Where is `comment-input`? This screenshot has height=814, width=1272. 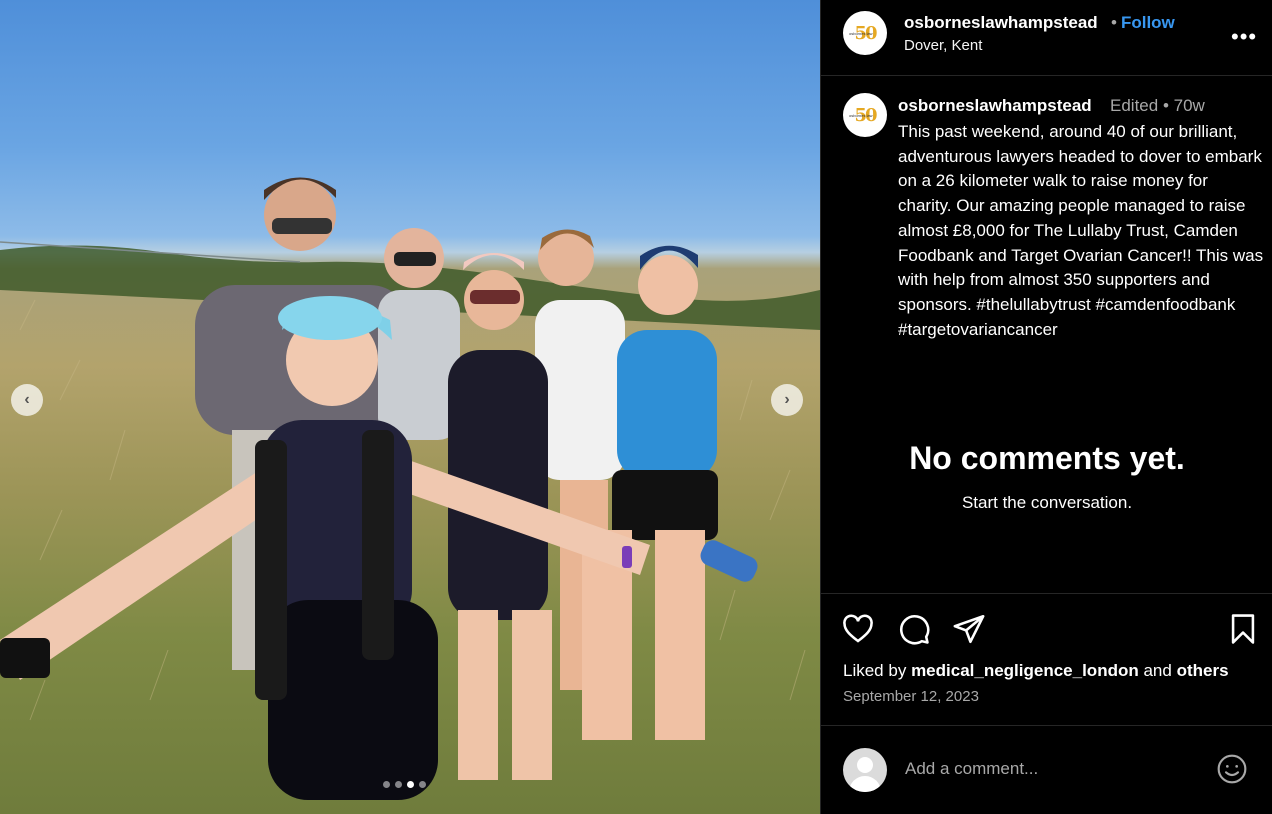 comment-input is located at coordinates (1055, 769).